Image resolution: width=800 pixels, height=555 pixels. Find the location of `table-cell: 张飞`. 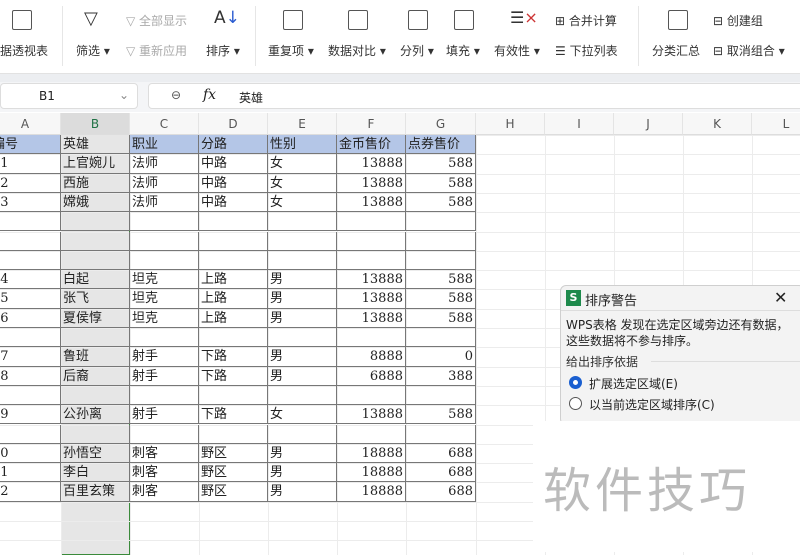

table-cell: 张飞 is located at coordinates (95, 299).